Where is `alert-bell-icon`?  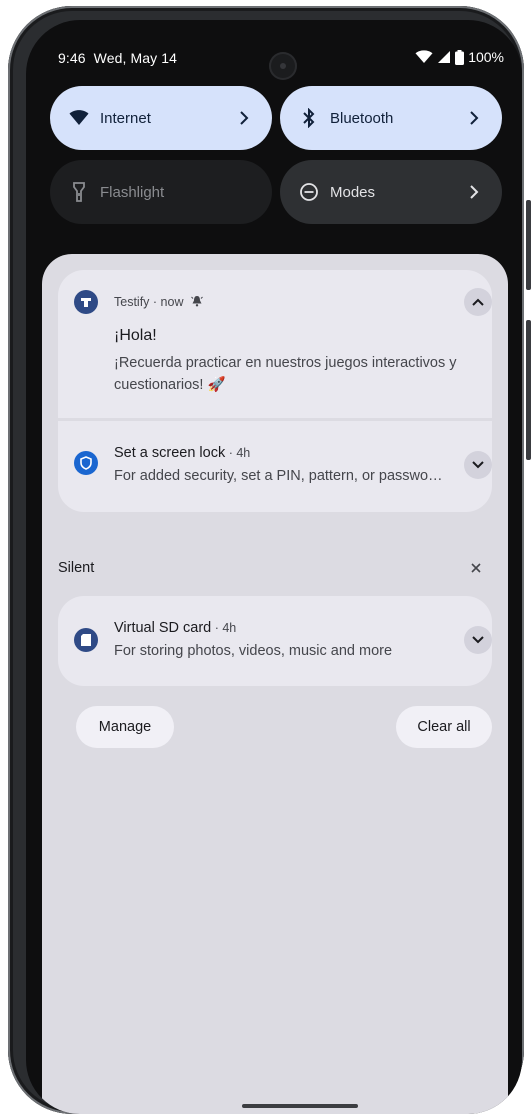 alert-bell-icon is located at coordinates (197, 301).